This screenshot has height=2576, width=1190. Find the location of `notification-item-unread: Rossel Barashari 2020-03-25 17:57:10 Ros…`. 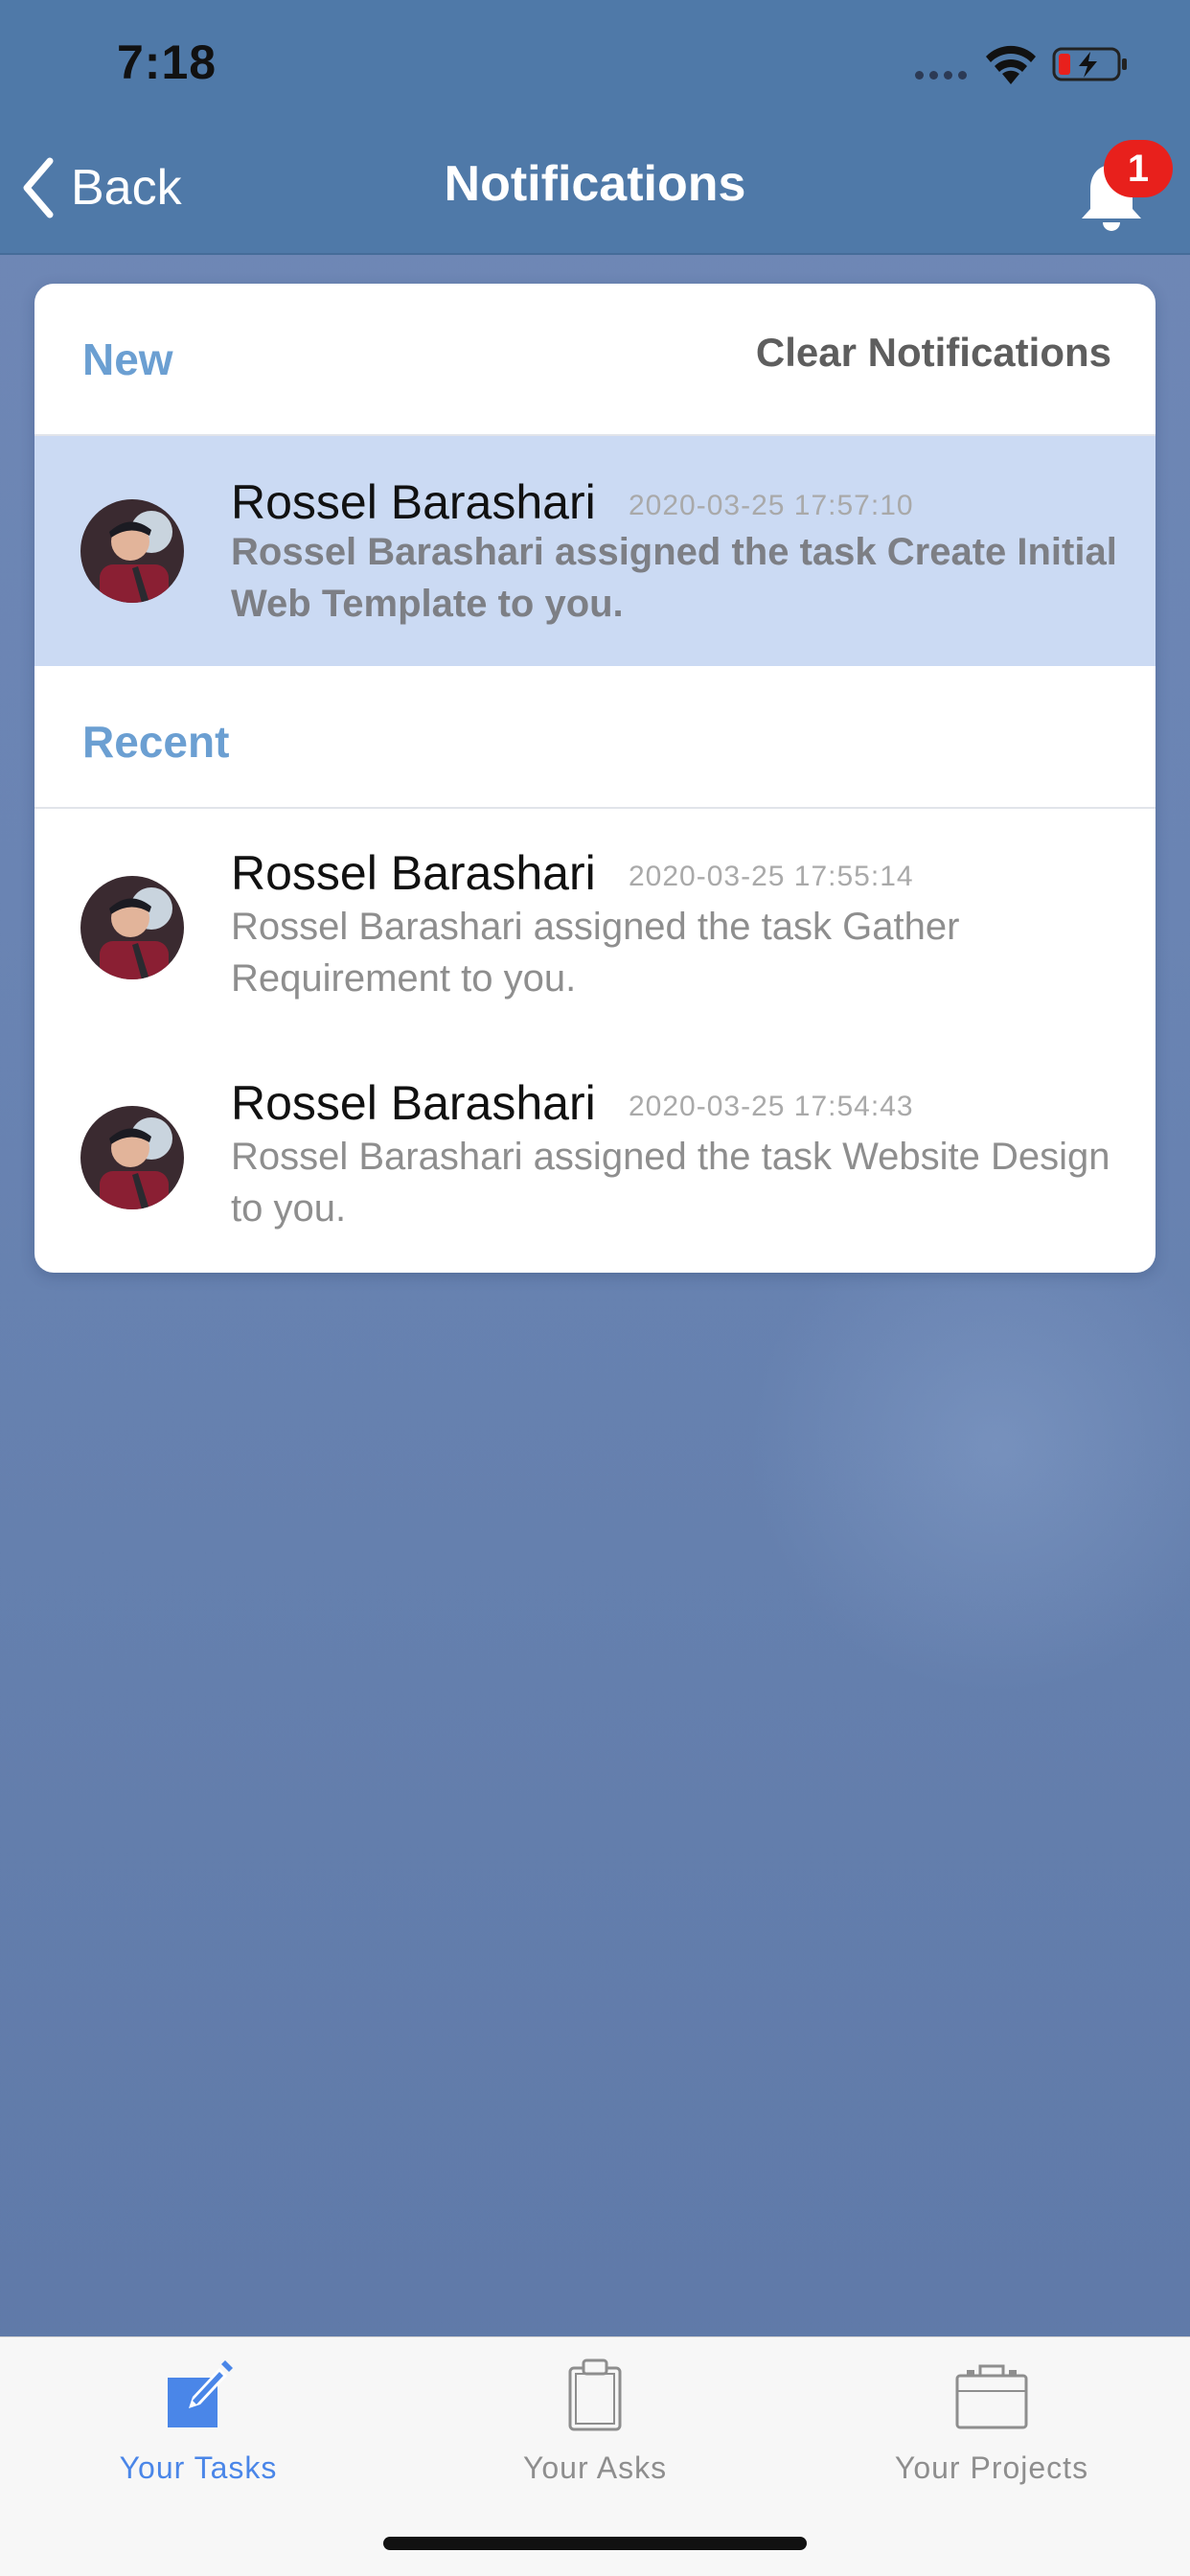

notification-item-unread: Rossel Barashari 2020-03-25 17:57:10 Ros… is located at coordinates (595, 551).